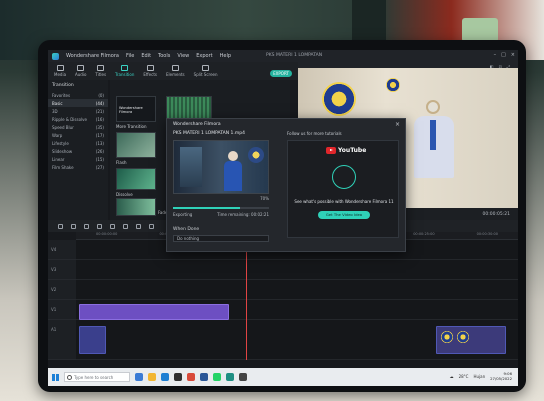 The image size is (544, 401). Describe the element at coordinates (314, 133) in the screenshot. I see `promo-caption: Follow us for more tutorials` at that location.